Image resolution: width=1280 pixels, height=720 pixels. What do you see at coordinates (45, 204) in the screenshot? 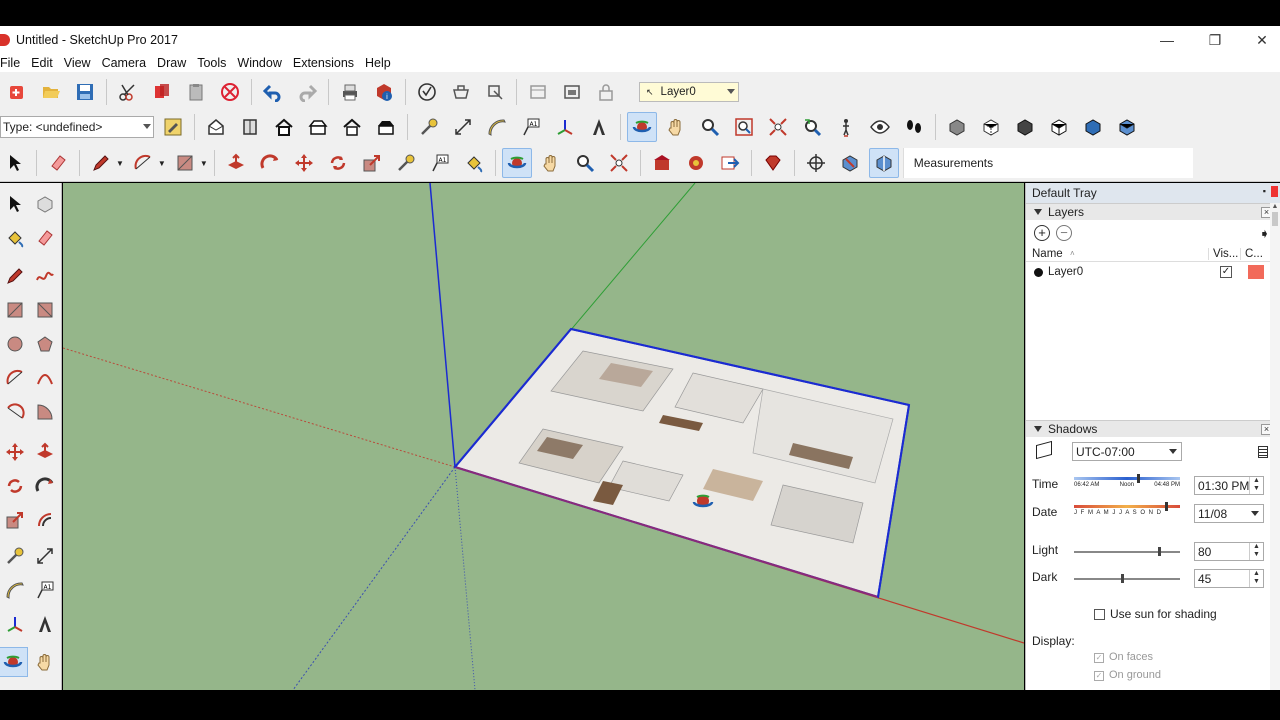
I see `make-component-tool` at bounding box center [45, 204].